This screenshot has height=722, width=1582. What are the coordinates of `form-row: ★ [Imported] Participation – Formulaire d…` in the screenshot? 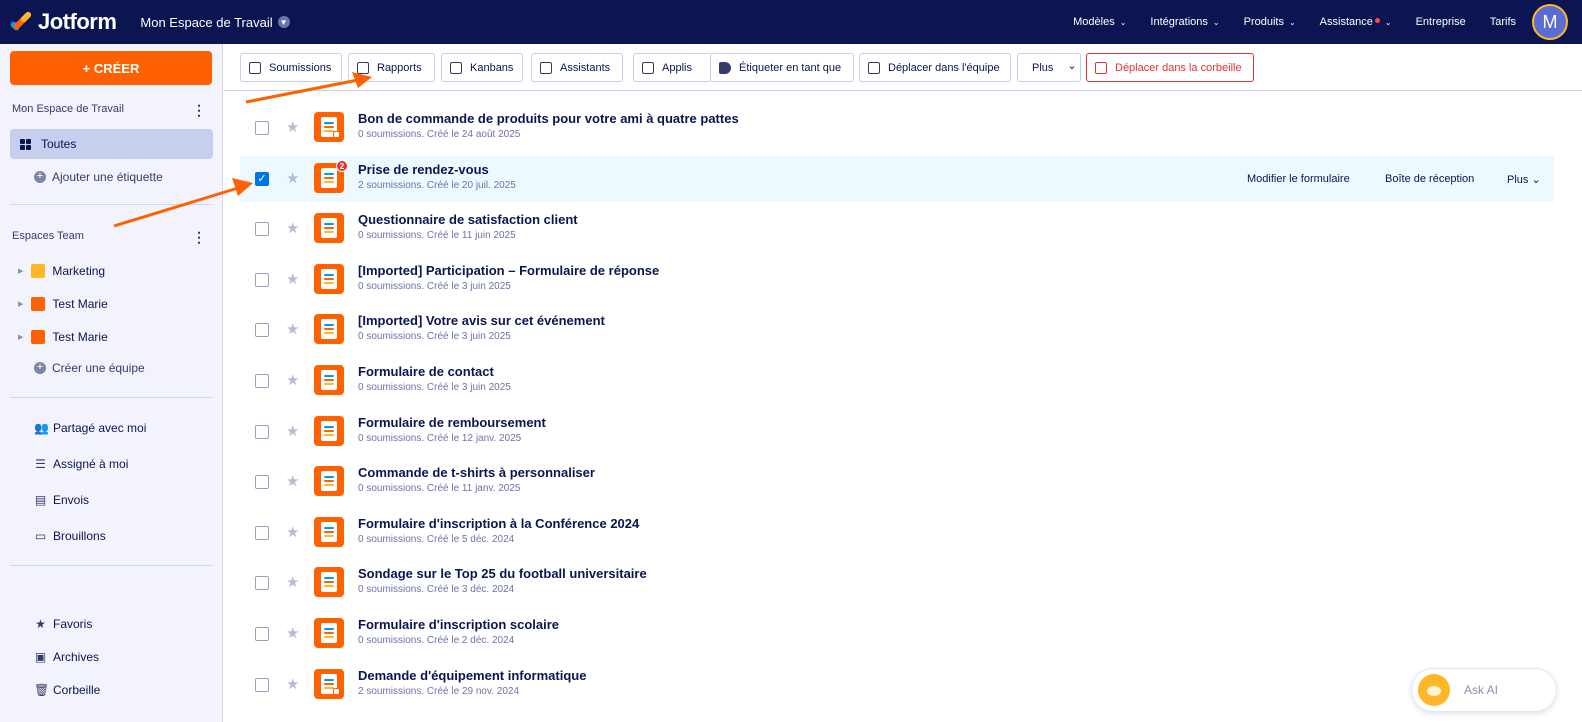 It's located at (897, 280).